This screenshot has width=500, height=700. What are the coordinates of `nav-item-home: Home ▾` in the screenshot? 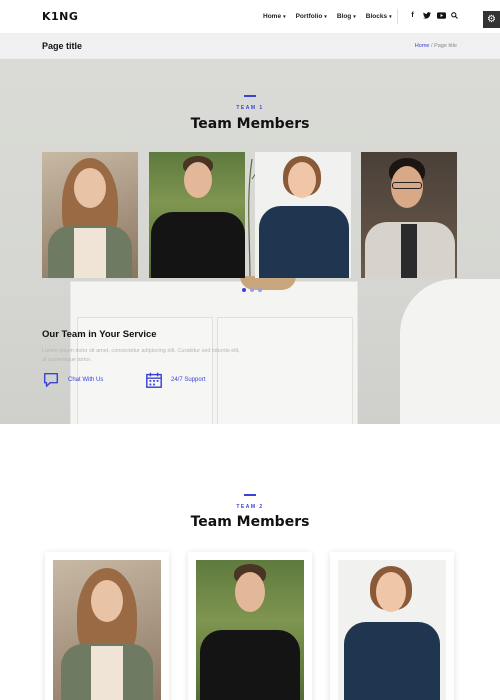 It's located at (274, 16).